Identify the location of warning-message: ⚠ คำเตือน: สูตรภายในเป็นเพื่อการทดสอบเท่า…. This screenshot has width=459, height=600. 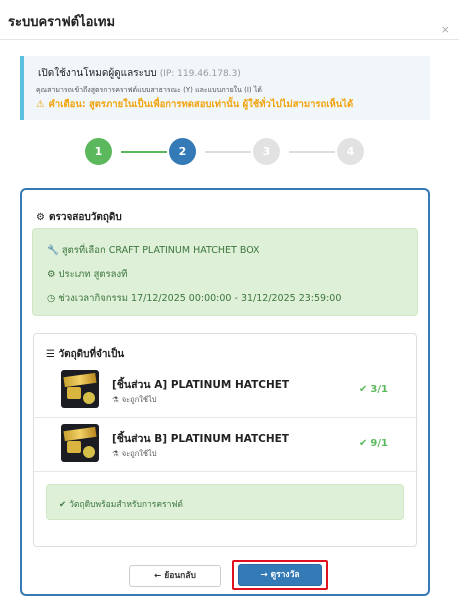
(194, 104).